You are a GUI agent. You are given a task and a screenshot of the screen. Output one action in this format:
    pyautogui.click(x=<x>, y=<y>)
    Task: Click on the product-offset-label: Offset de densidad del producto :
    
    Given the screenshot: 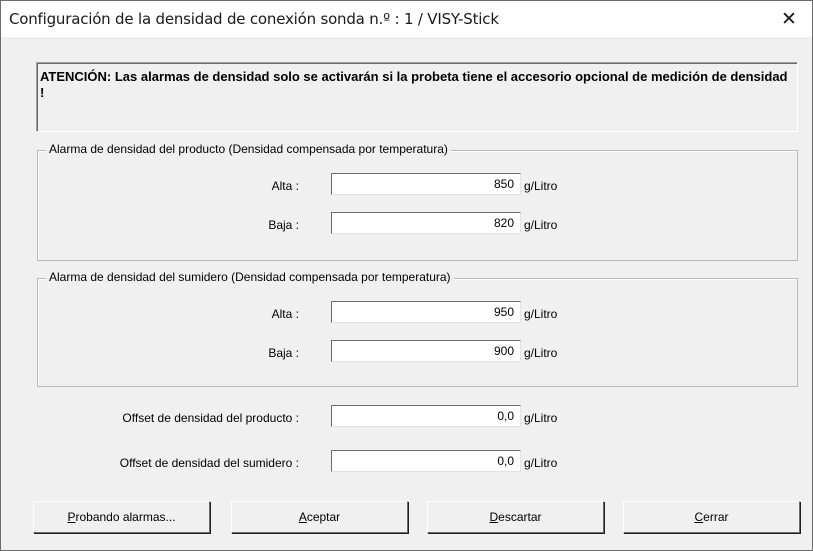 What is the action you would take?
    pyautogui.click(x=210, y=418)
    